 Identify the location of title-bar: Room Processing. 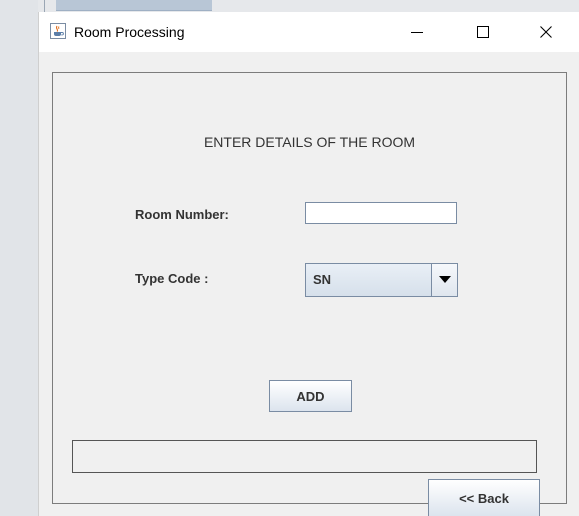
(309, 32).